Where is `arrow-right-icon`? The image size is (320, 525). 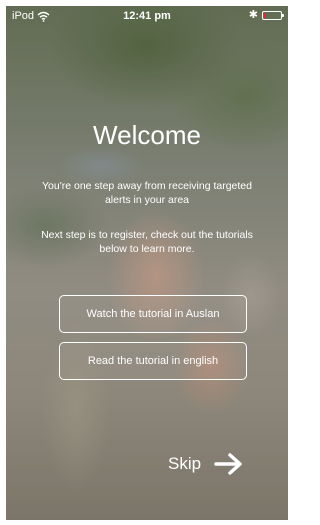
arrow-right-icon is located at coordinates (228, 464).